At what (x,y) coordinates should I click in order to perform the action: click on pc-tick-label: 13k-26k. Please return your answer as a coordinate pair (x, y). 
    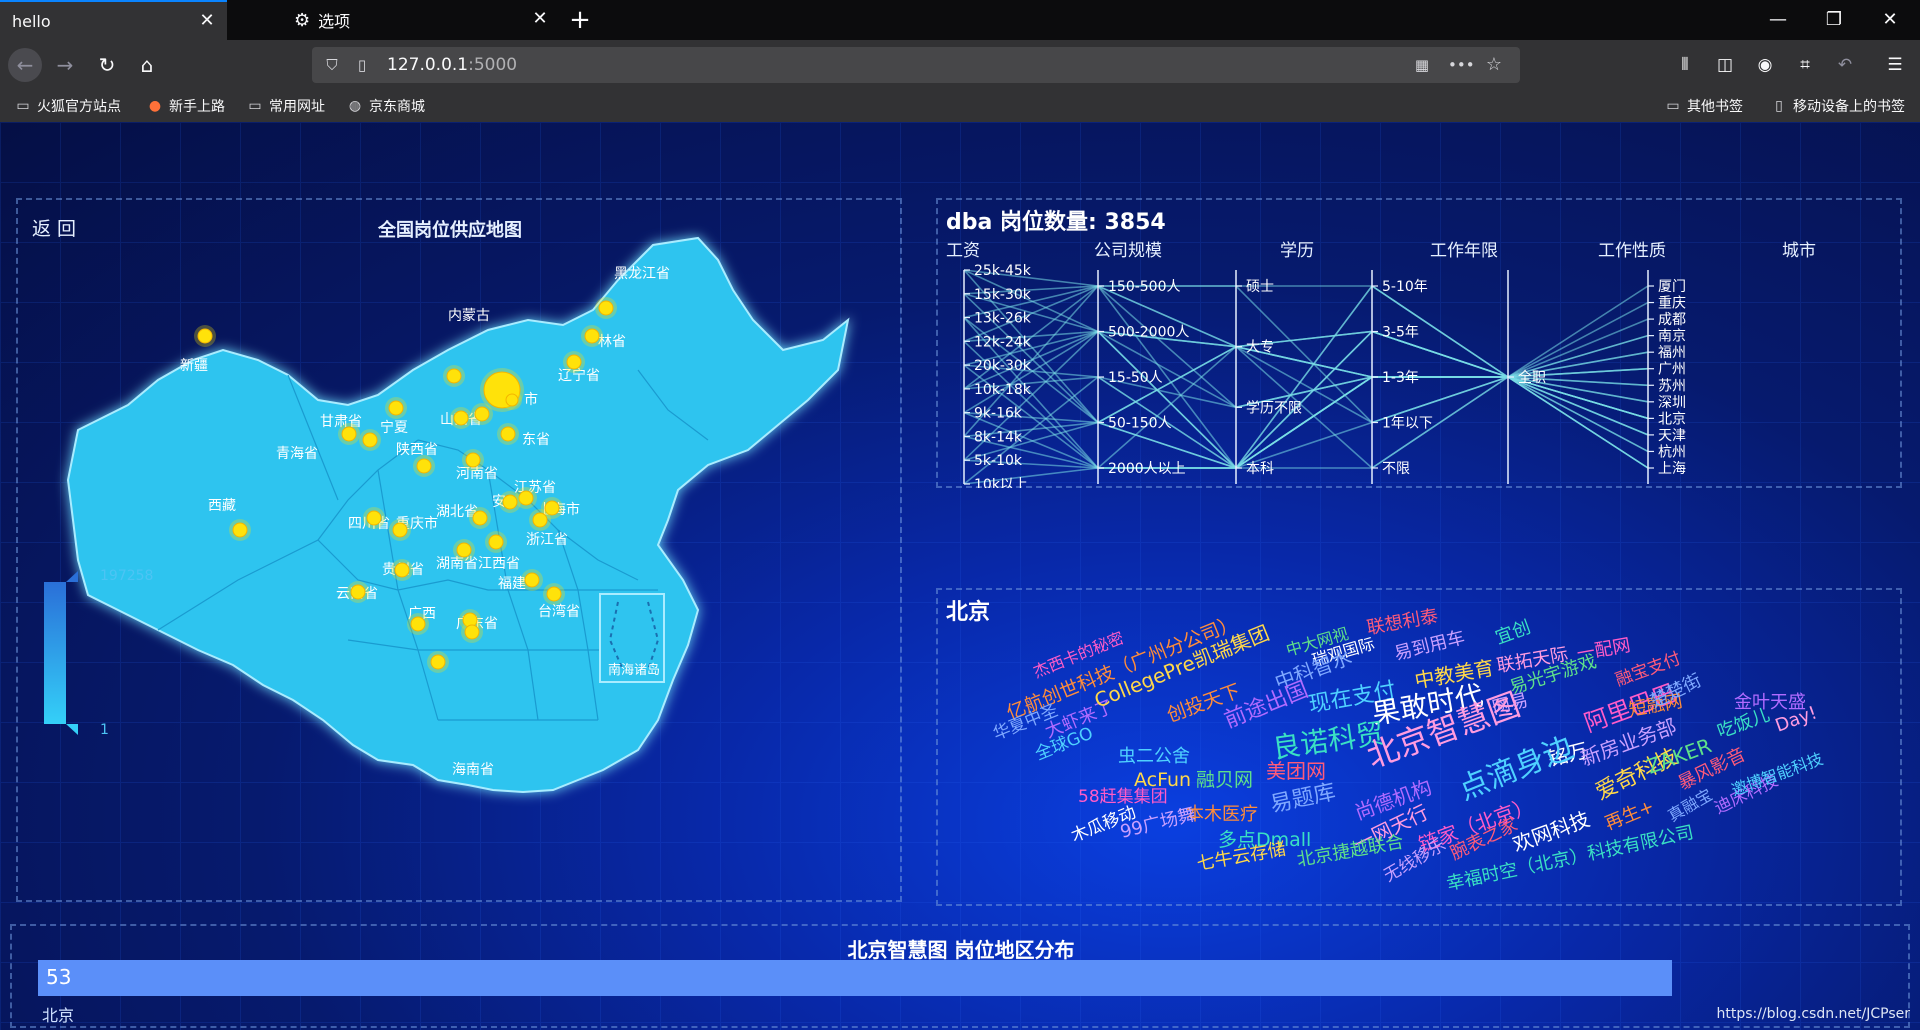
    Looking at the image, I should click on (1003, 319).